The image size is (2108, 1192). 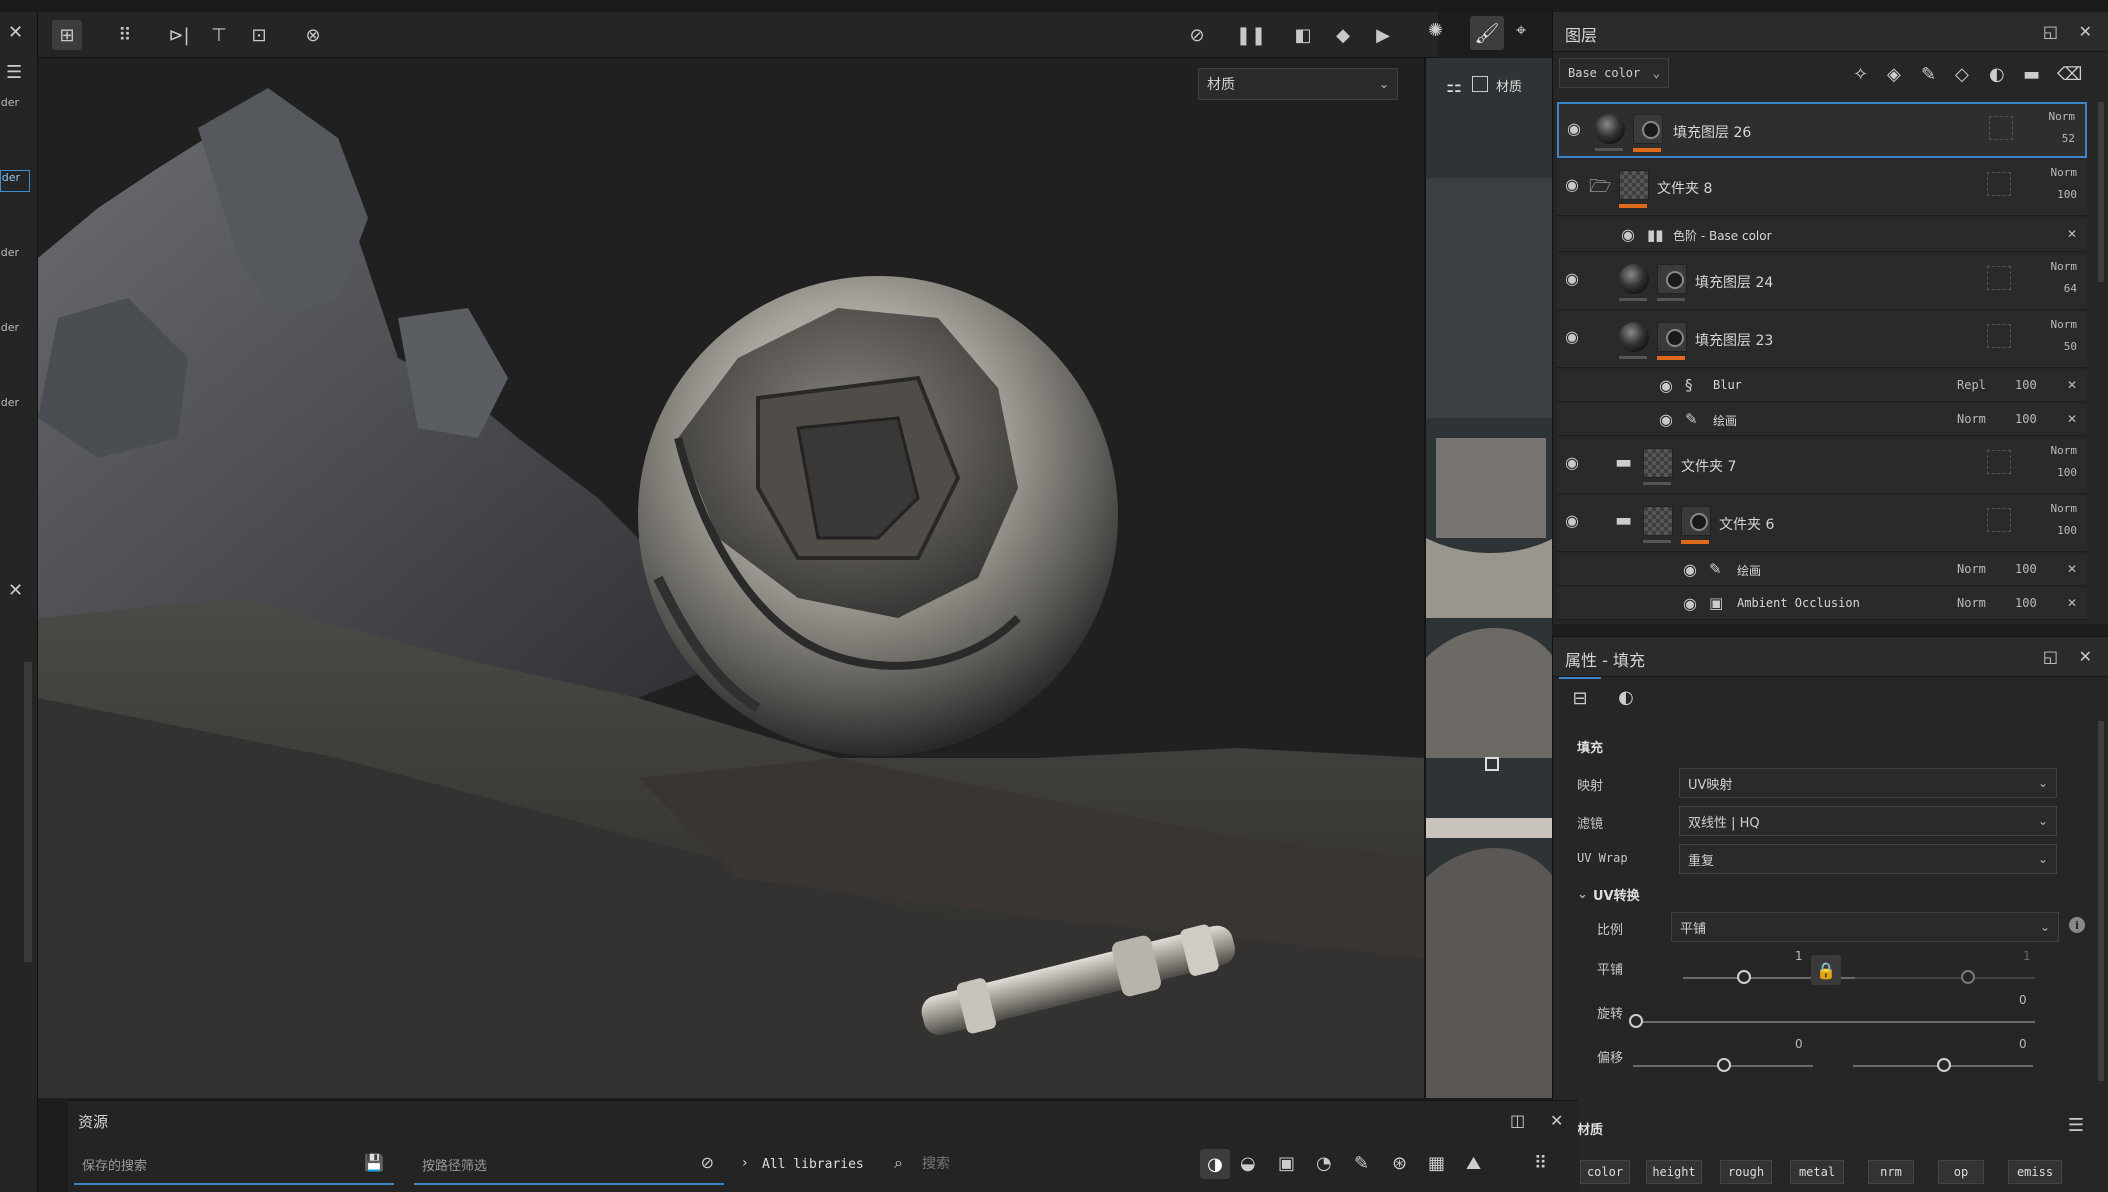 What do you see at coordinates (1817, 1172) in the screenshot?
I see `channel-metal-button: metal` at bounding box center [1817, 1172].